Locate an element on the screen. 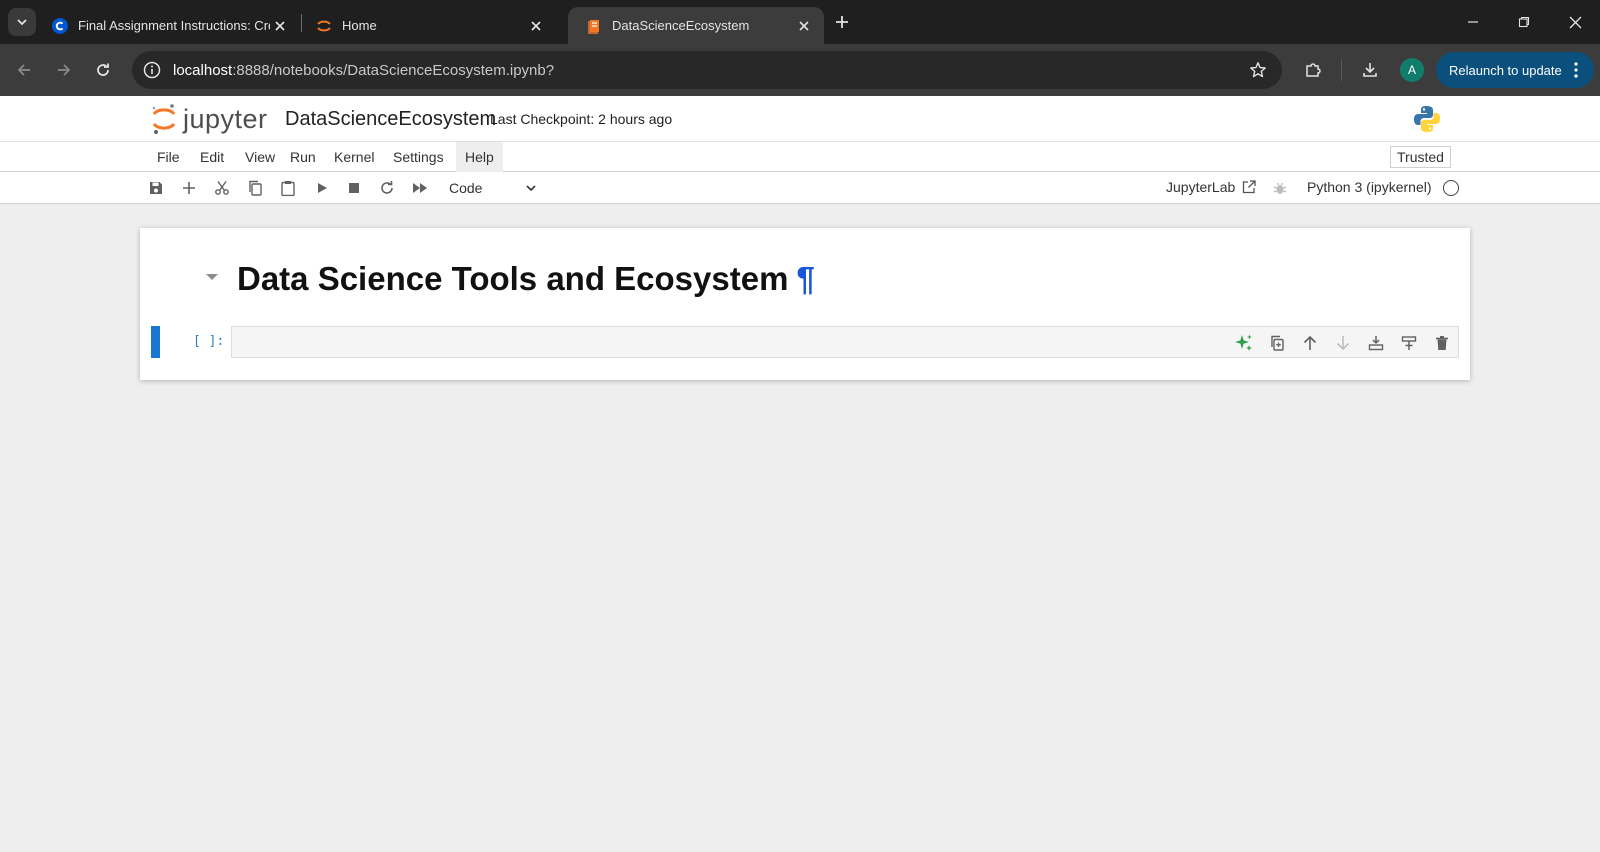 This screenshot has height=852, width=1600. tab-search-button is located at coordinates (22, 22).